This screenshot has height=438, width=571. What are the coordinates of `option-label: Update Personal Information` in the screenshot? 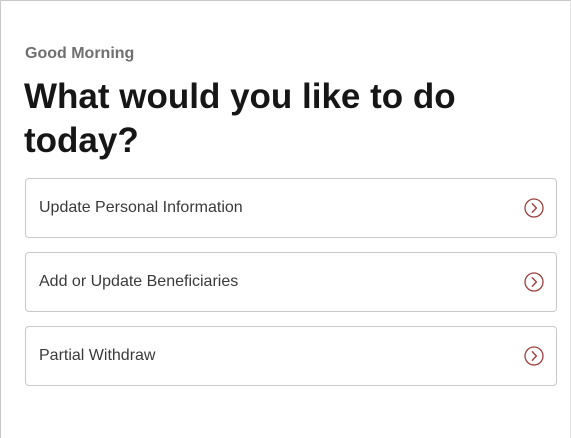 It's located at (141, 207).